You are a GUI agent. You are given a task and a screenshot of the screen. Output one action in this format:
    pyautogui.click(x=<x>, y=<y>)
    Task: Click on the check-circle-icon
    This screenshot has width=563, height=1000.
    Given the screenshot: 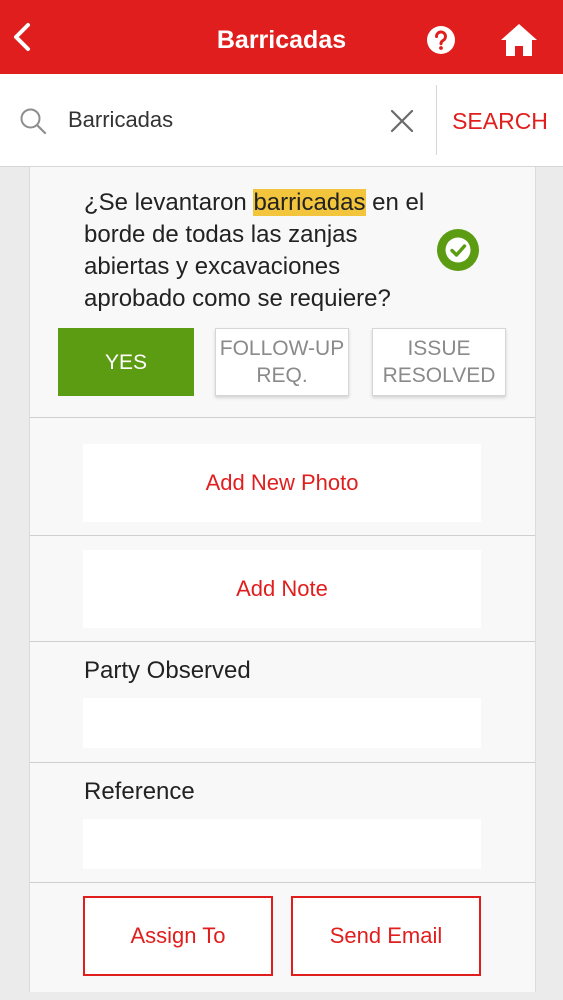 What is the action you would take?
    pyautogui.click(x=458, y=250)
    